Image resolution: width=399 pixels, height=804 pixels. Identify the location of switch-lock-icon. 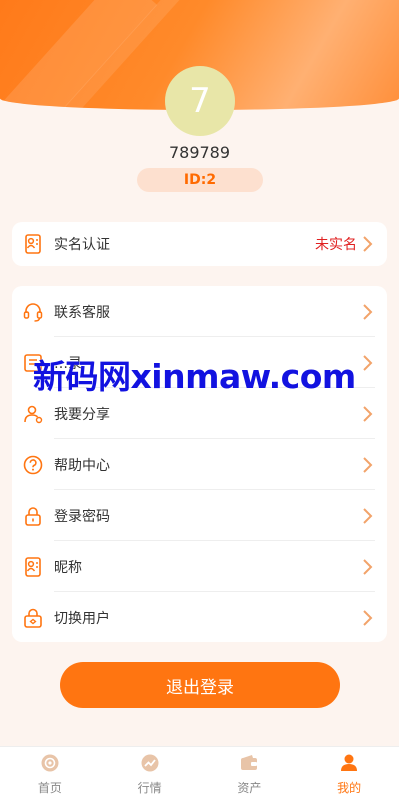
(33, 618).